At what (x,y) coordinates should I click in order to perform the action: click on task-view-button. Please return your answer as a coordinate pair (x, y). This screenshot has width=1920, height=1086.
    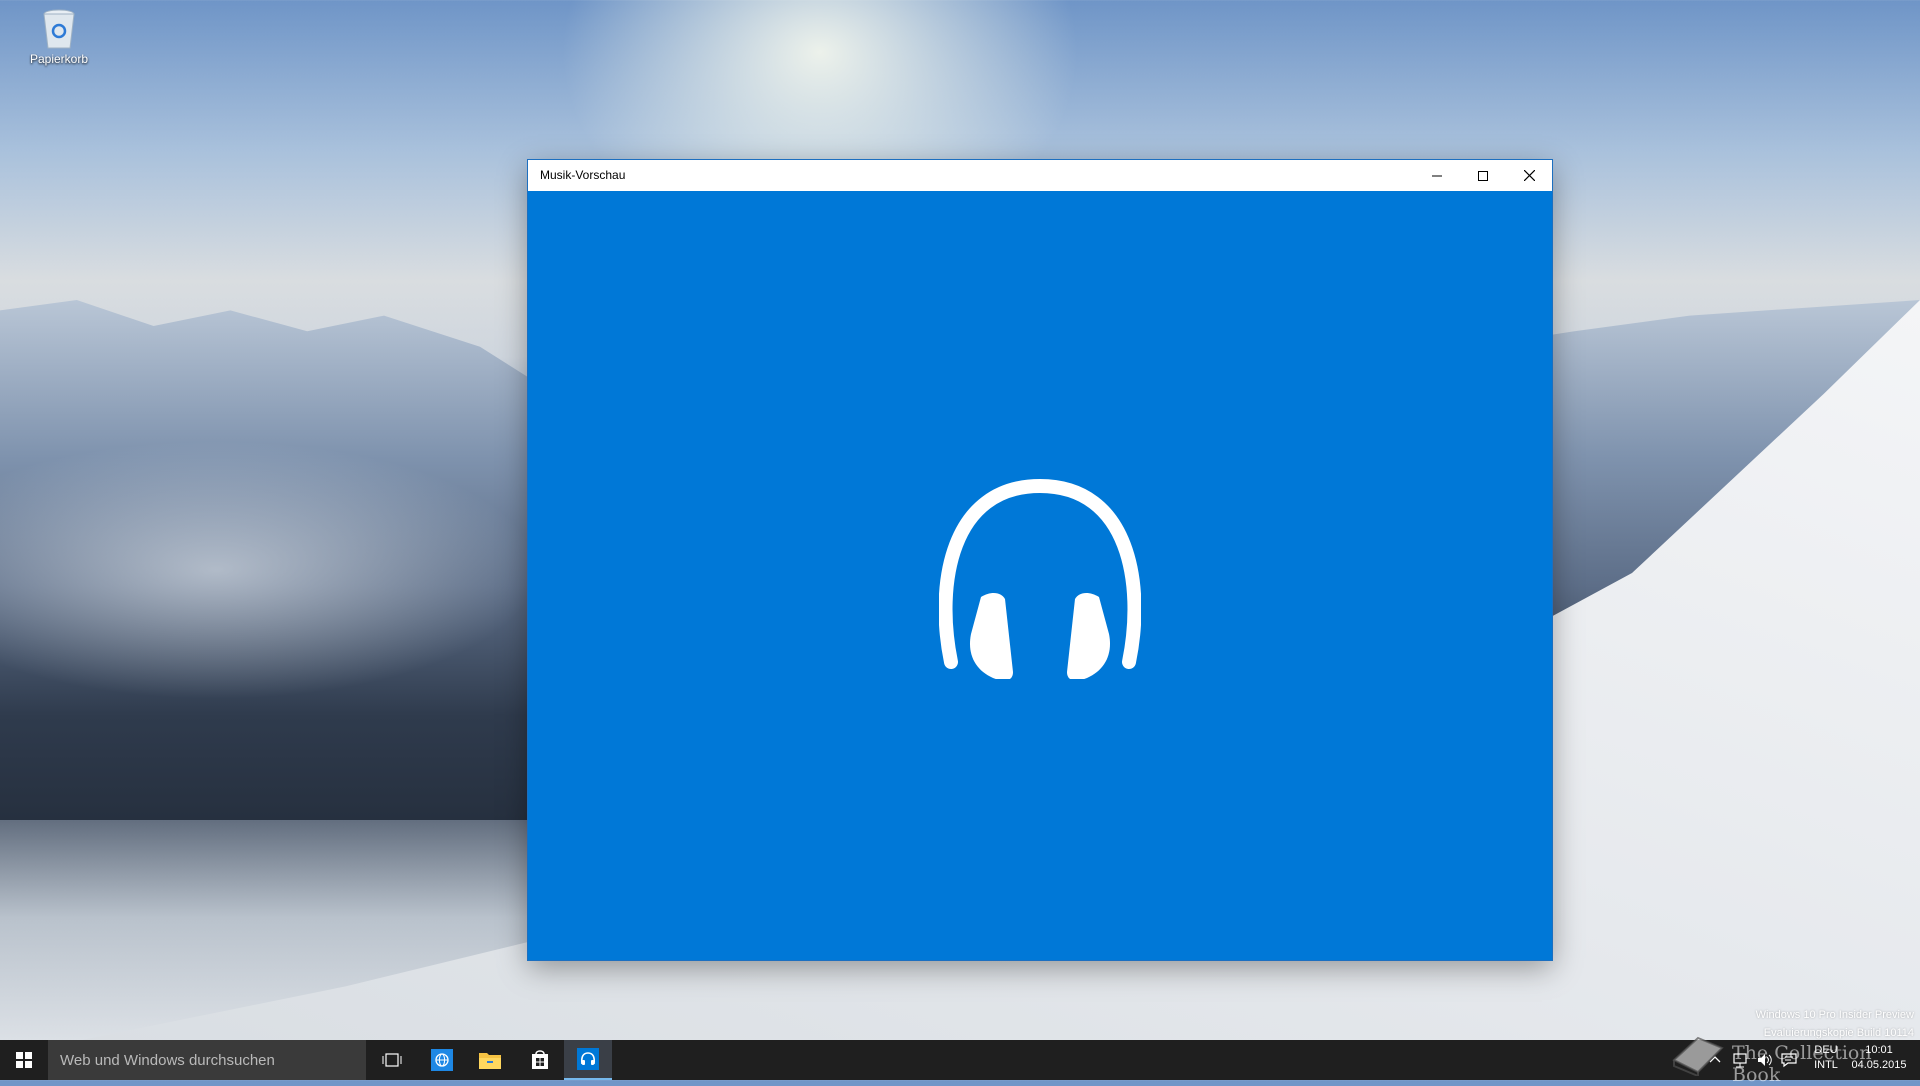
    Looking at the image, I should click on (392, 1060).